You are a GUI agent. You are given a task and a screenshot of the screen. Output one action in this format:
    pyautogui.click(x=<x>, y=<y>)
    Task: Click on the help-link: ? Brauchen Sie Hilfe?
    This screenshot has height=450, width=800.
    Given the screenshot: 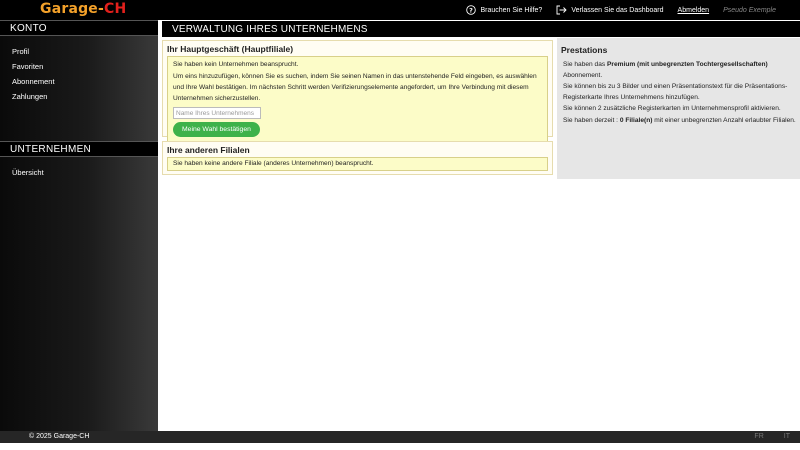 What is the action you would take?
    pyautogui.click(x=503, y=10)
    